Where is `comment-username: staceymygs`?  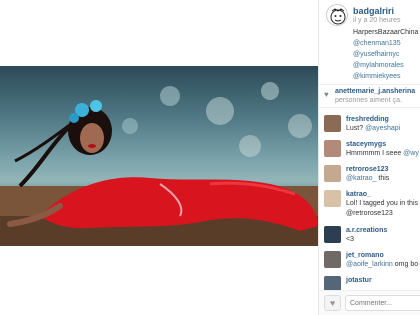
comment-username: staceymygs is located at coordinates (366, 144).